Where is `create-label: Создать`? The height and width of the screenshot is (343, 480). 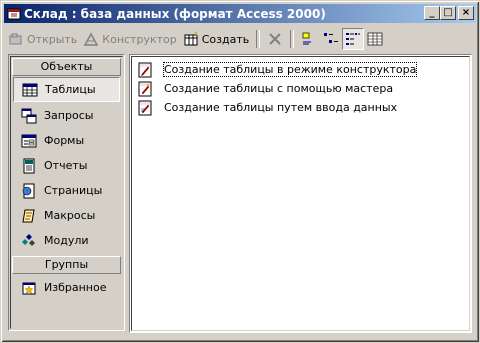
create-label: Создать is located at coordinates (225, 39).